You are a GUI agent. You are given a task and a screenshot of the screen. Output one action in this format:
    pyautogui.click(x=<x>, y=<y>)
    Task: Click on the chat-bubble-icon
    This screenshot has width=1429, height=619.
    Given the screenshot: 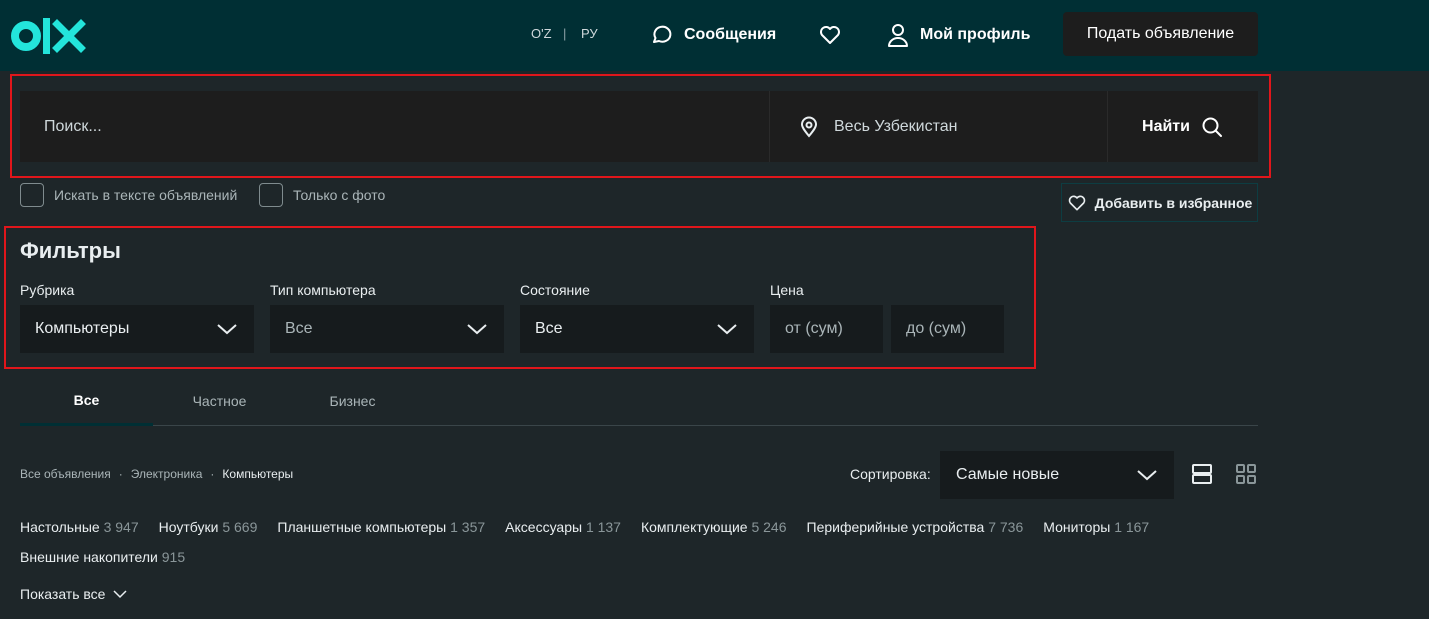 What is the action you would take?
    pyautogui.click(x=662, y=34)
    